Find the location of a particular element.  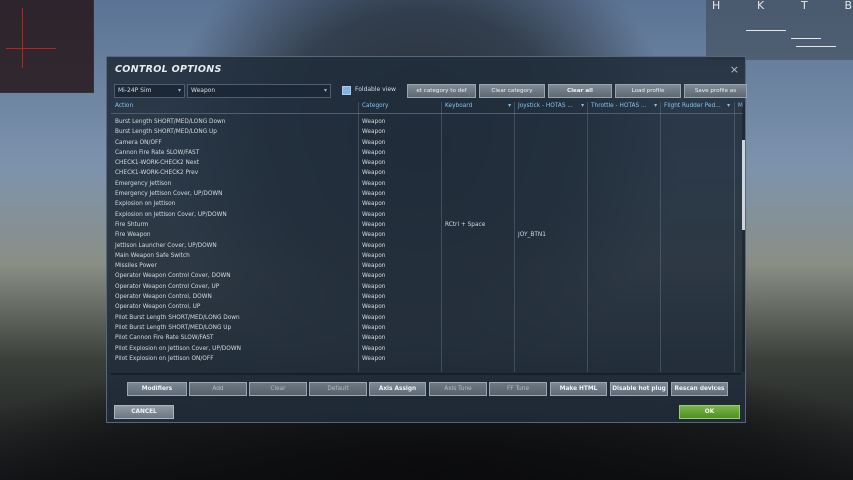

keyboard-binding-cell: RCtrl + Space is located at coordinates (465, 224).